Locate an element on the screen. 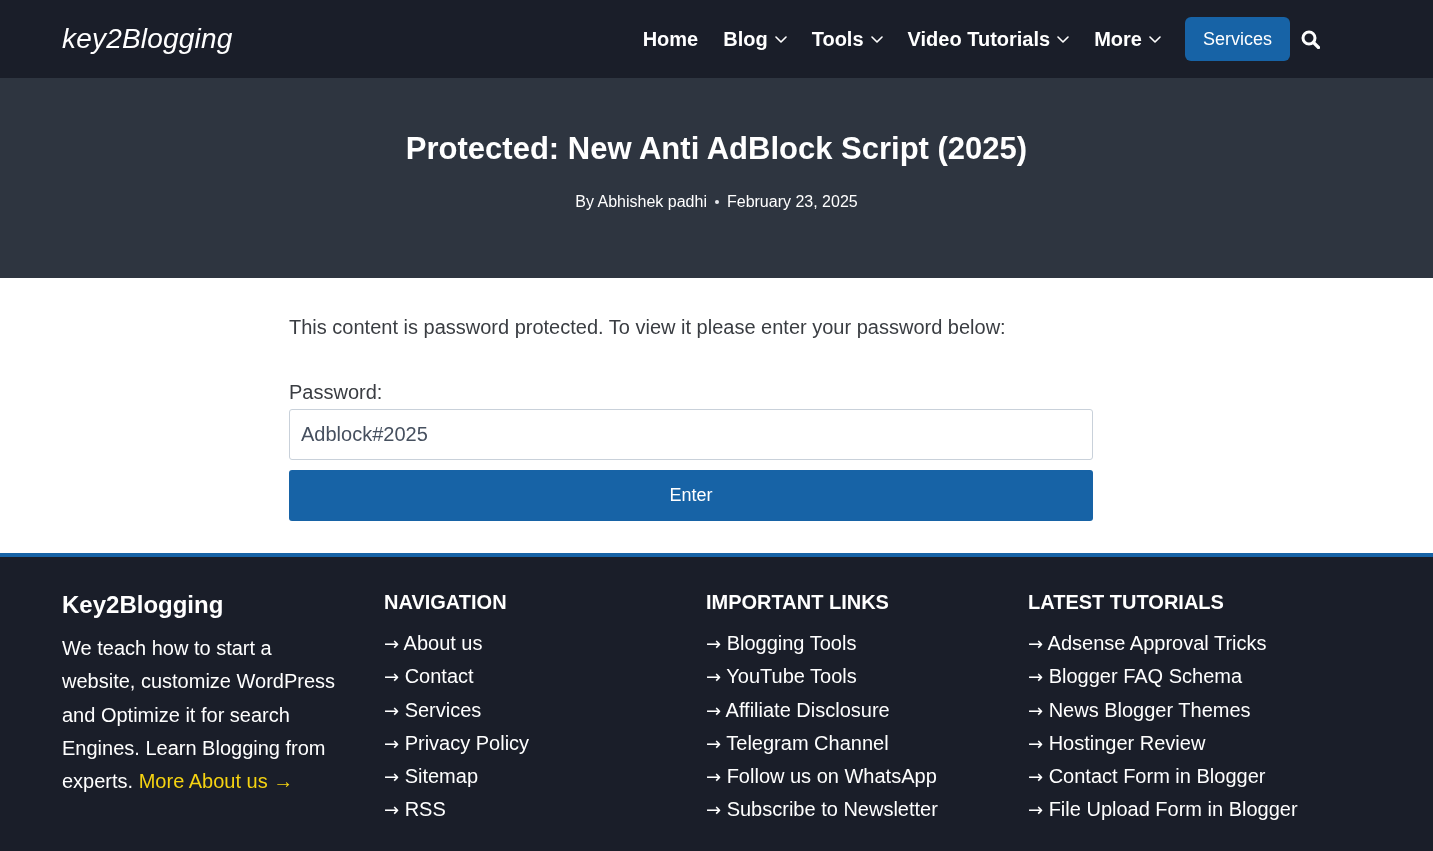 The height and width of the screenshot is (851, 1433). footer-link: → About us is located at coordinates (433, 644).